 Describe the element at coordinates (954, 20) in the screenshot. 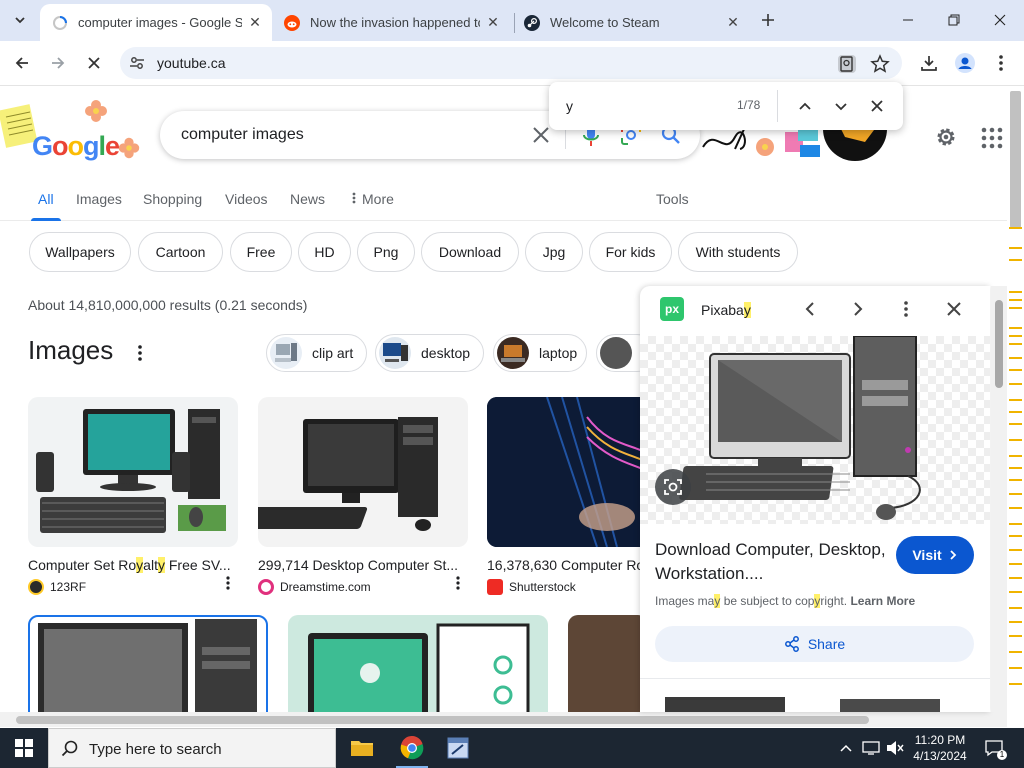

I see `restore-button` at that location.